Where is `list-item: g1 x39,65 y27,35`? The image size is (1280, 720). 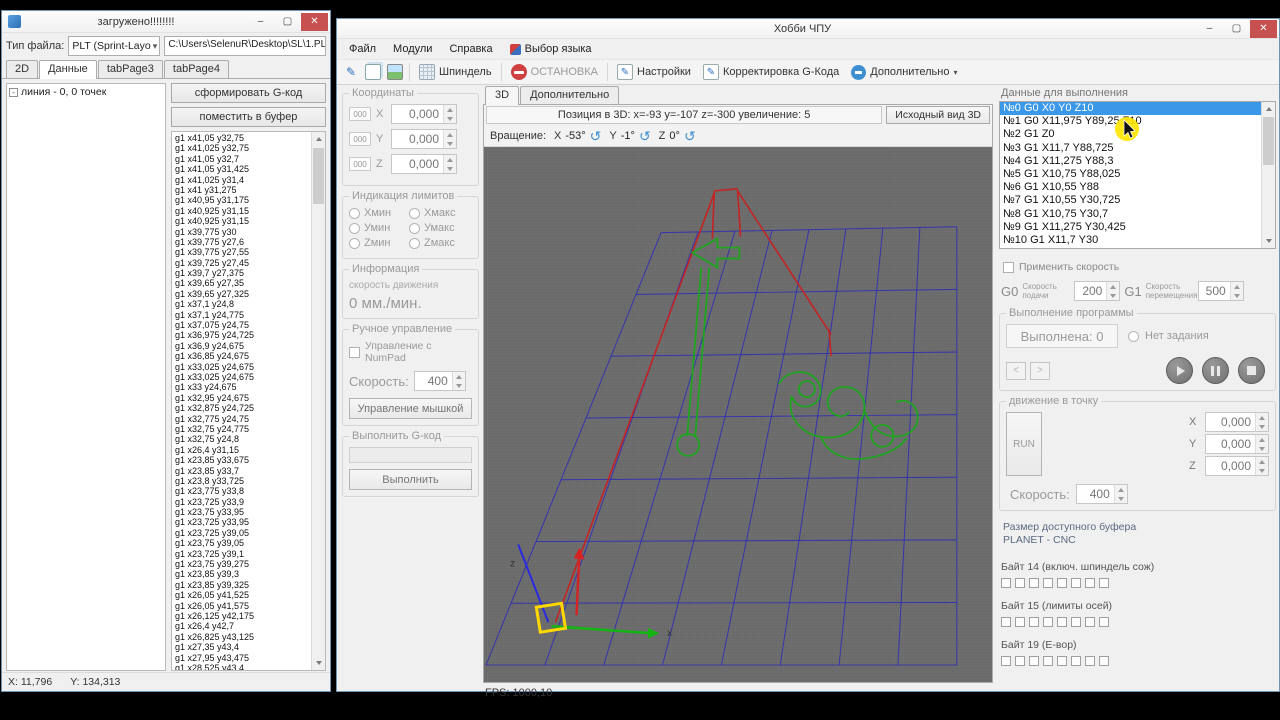
list-item: g1 x39,65 y27,35 is located at coordinates (243, 283).